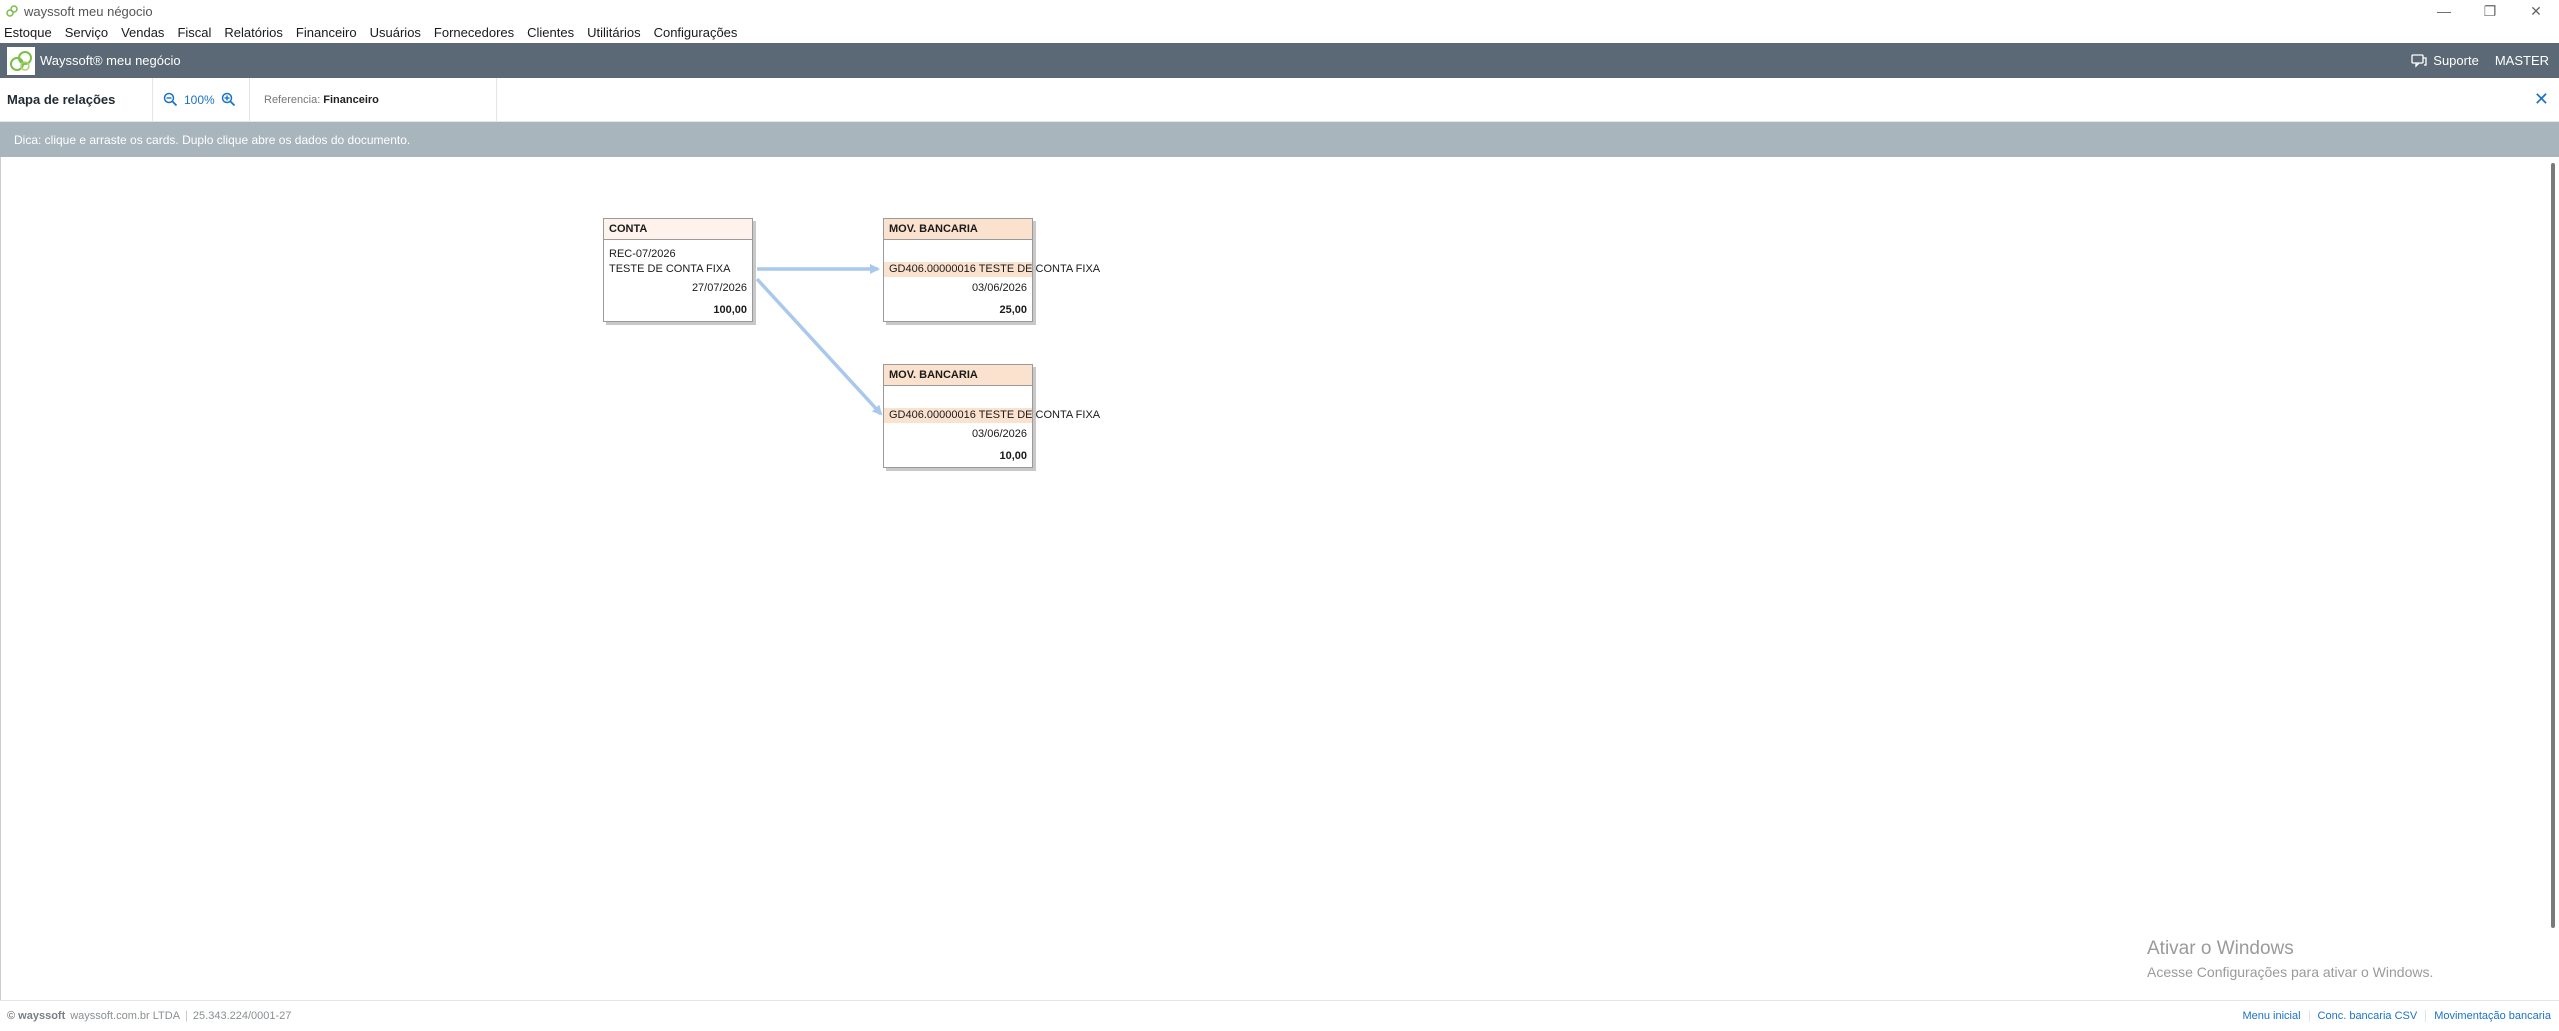  I want to click on zoom-level: 100%, so click(199, 99).